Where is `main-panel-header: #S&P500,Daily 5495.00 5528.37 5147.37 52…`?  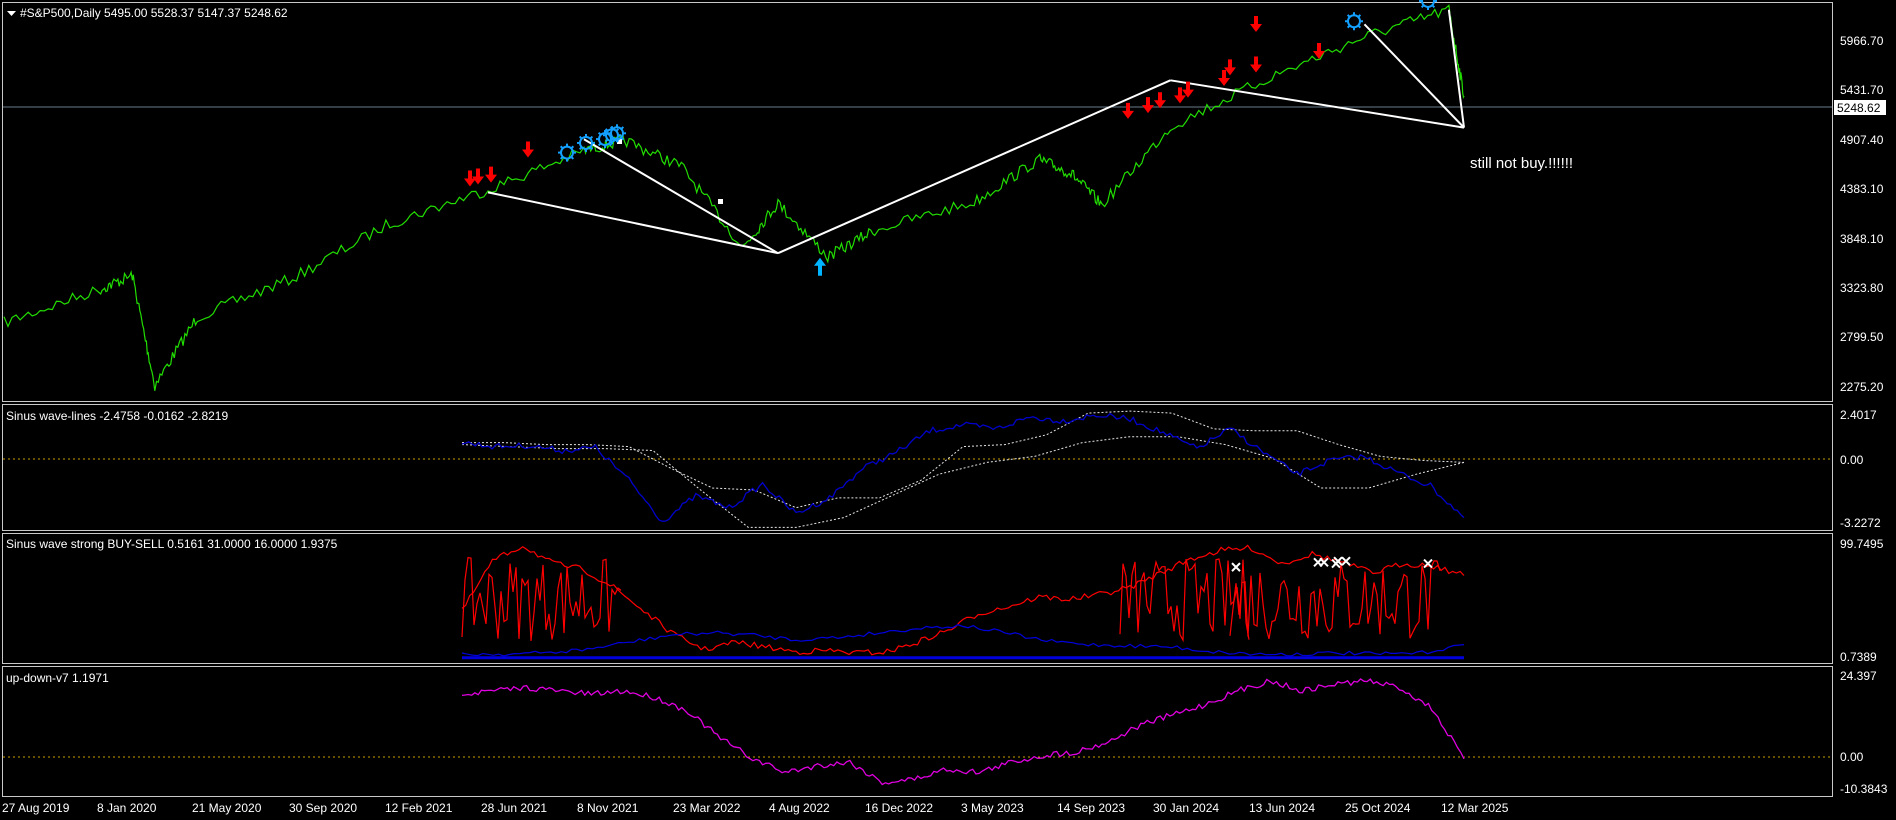 main-panel-header: #S&P500,Daily 5495.00 5528.37 5147.37 52… is located at coordinates (154, 13).